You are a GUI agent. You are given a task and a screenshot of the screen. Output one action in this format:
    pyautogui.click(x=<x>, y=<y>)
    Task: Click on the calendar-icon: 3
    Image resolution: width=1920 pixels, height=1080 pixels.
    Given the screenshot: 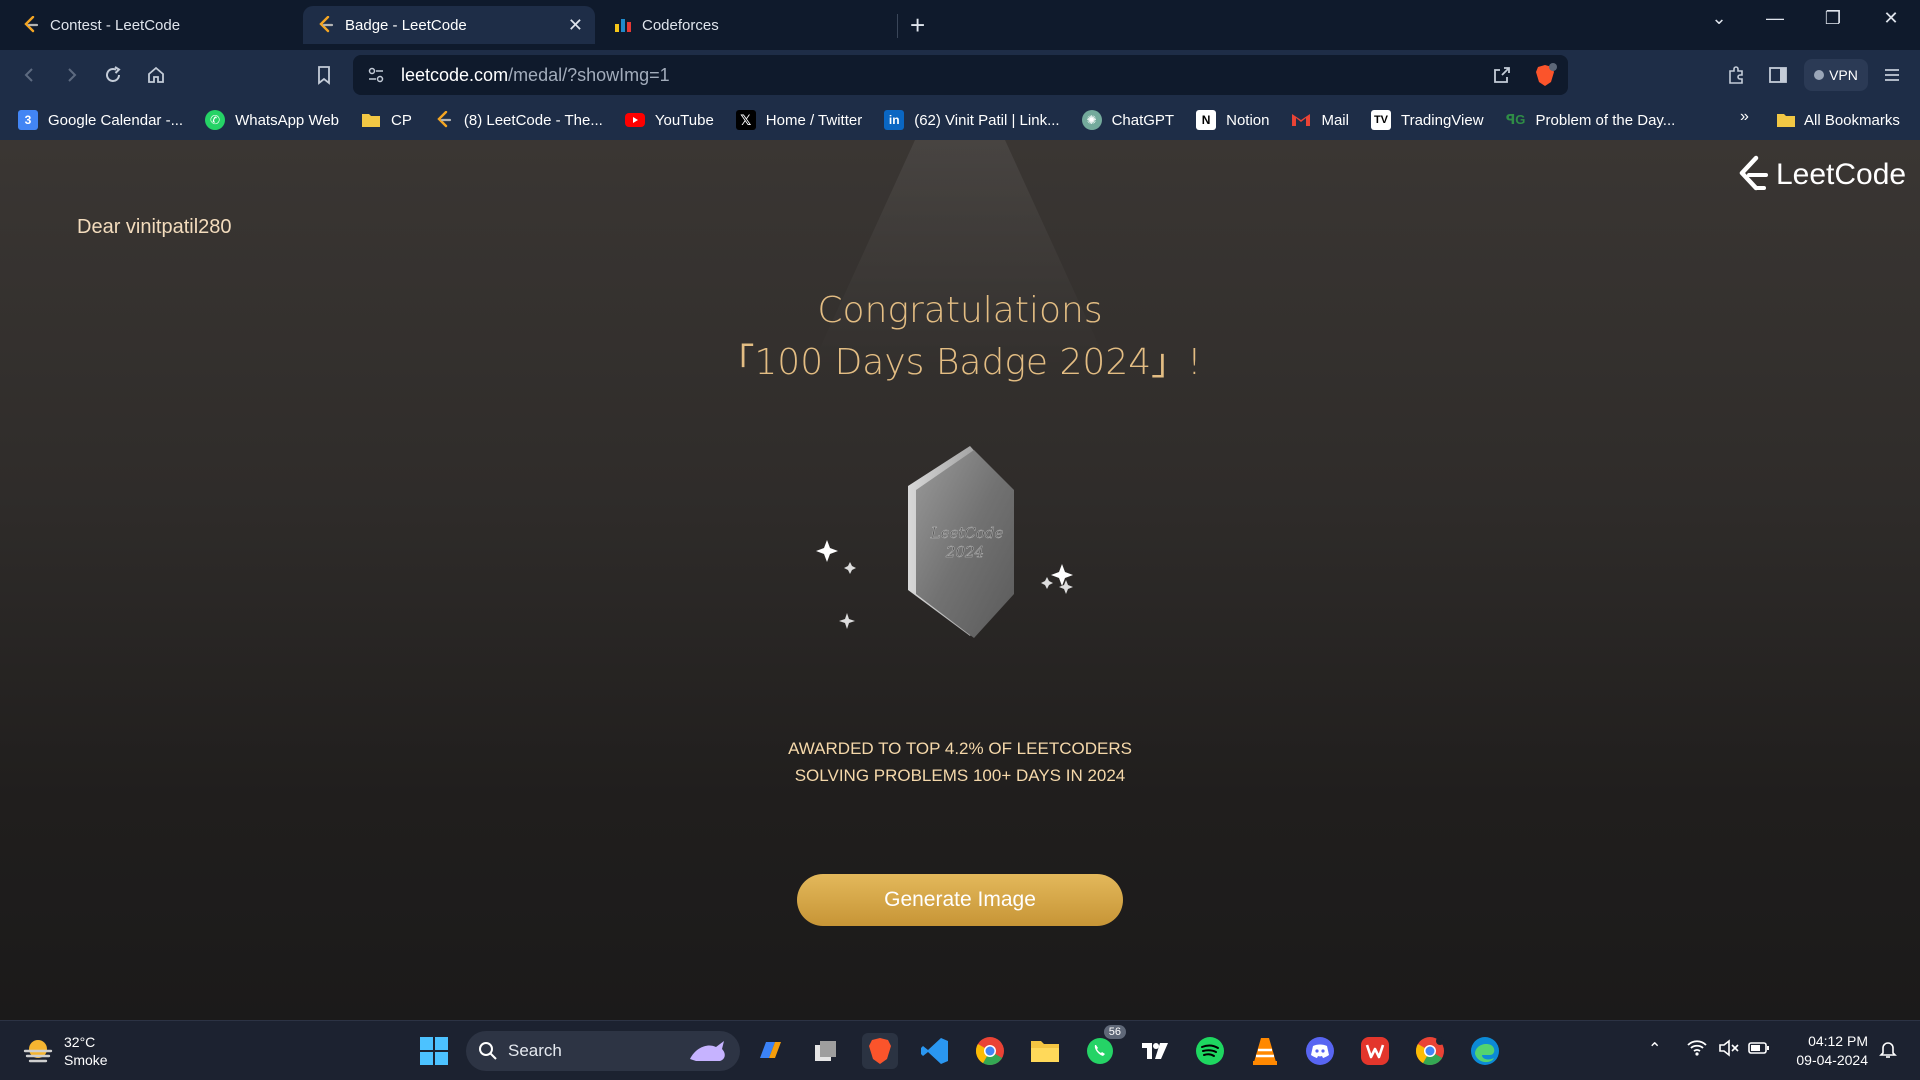 What is the action you would take?
    pyautogui.click(x=28, y=120)
    